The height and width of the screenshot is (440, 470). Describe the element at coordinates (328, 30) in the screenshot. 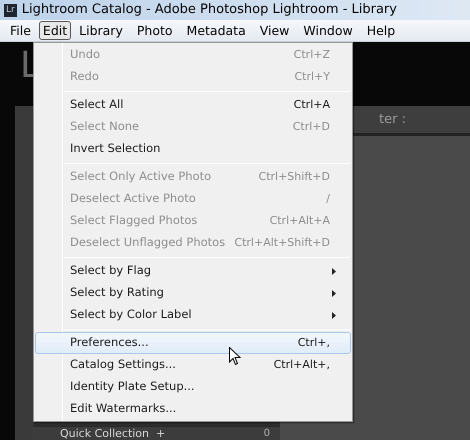

I see `menu-bar-item: Window` at that location.